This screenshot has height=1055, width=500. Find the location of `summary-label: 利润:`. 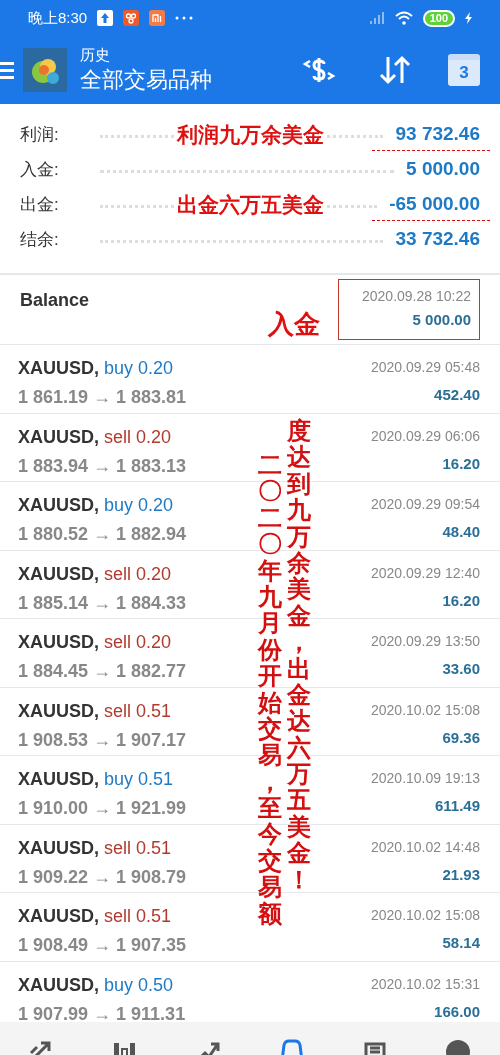

summary-label: 利润: is located at coordinates (40, 134).